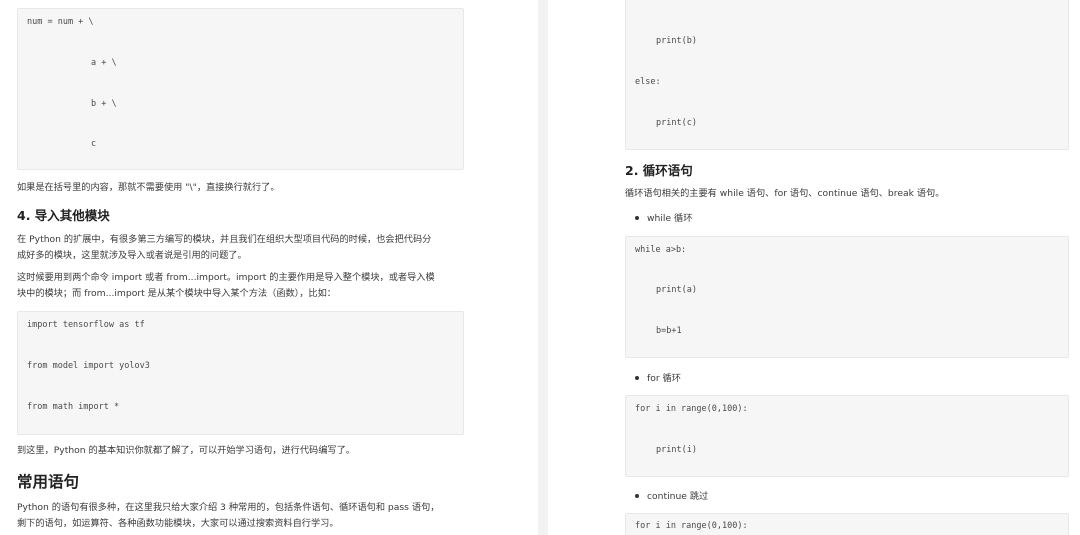 This screenshot has width=1080, height=535. I want to click on bullet-label: continue 跳过, so click(678, 496).